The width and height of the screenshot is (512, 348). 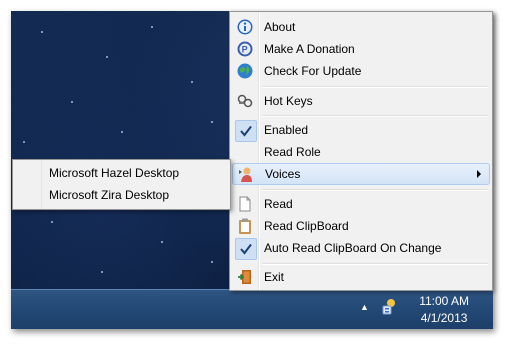 What do you see at coordinates (245, 27) in the screenshot?
I see `info-icon` at bounding box center [245, 27].